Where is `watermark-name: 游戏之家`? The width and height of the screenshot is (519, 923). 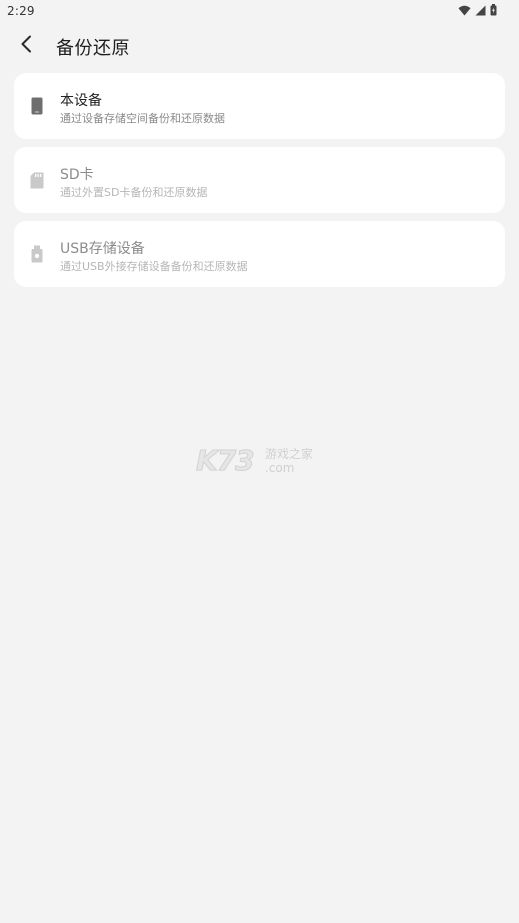 watermark-name: 游戏之家 is located at coordinates (289, 454).